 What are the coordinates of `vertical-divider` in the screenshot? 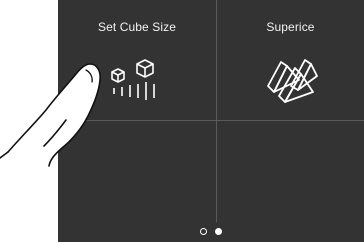 It's located at (216, 111).